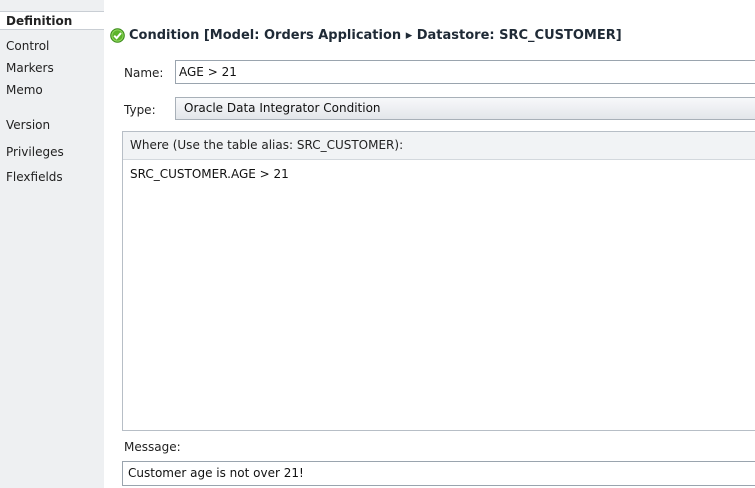 The width and height of the screenshot is (755, 488). I want to click on message-field: Customer age is not over 21!, so click(438, 473).